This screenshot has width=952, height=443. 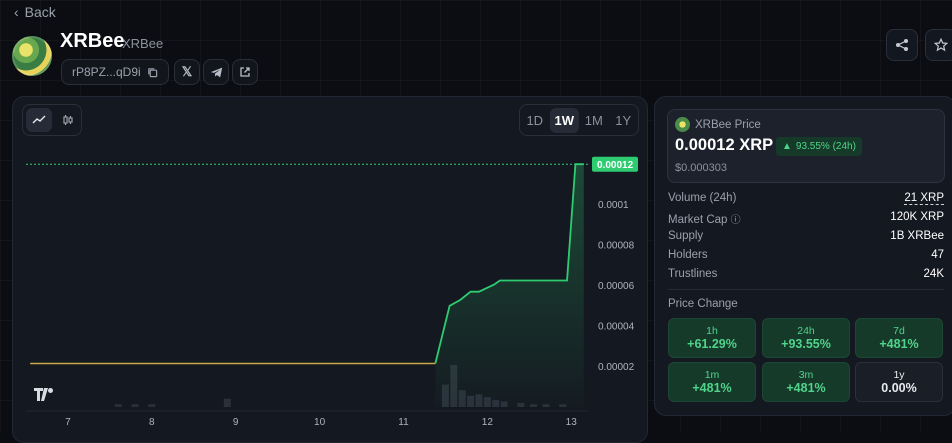 What do you see at coordinates (917, 236) in the screenshot?
I see `stat-value: 1B XRBee` at bounding box center [917, 236].